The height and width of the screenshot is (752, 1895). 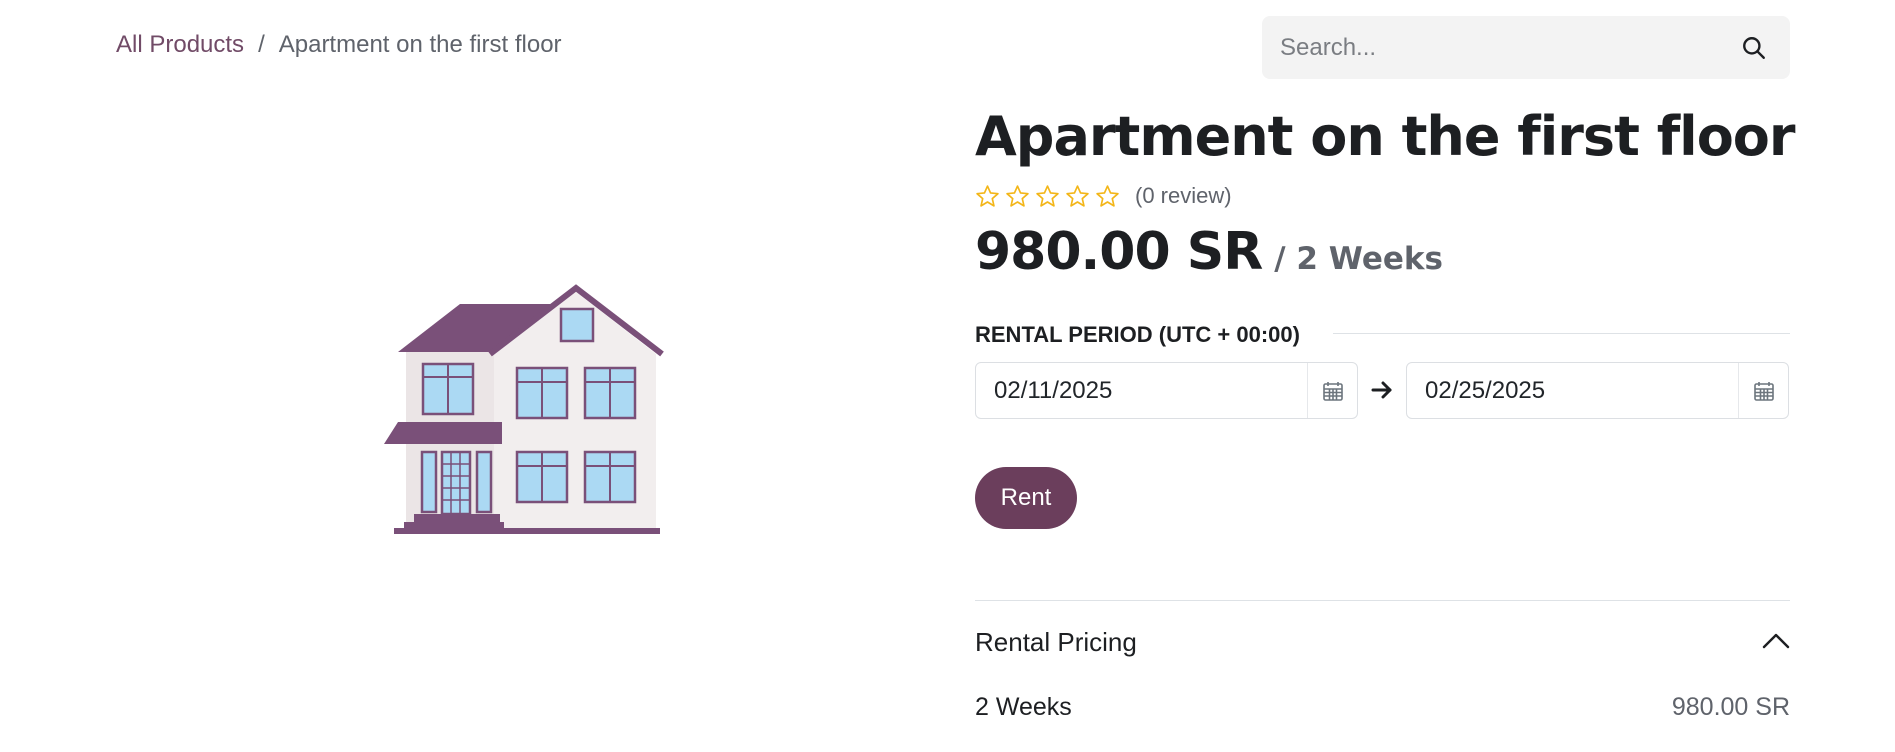 I want to click on pricing-duration: 2 Weeks, so click(x=1023, y=707).